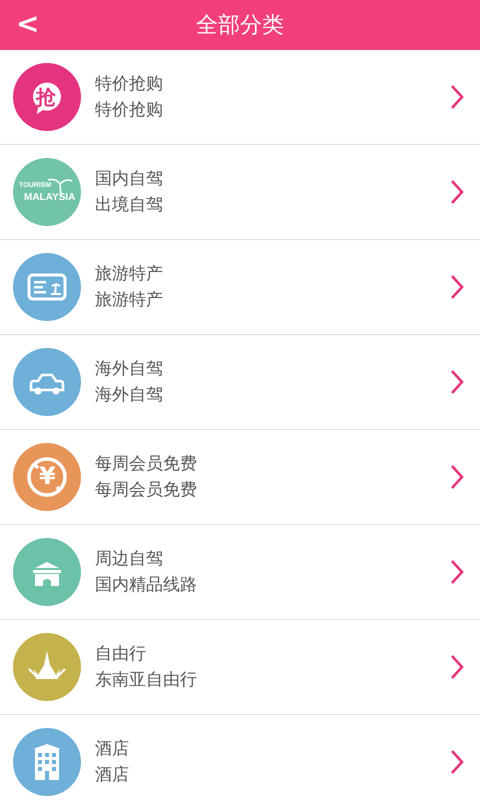  Describe the element at coordinates (112, 749) in the screenshot. I see `category-title: 酒店` at that location.